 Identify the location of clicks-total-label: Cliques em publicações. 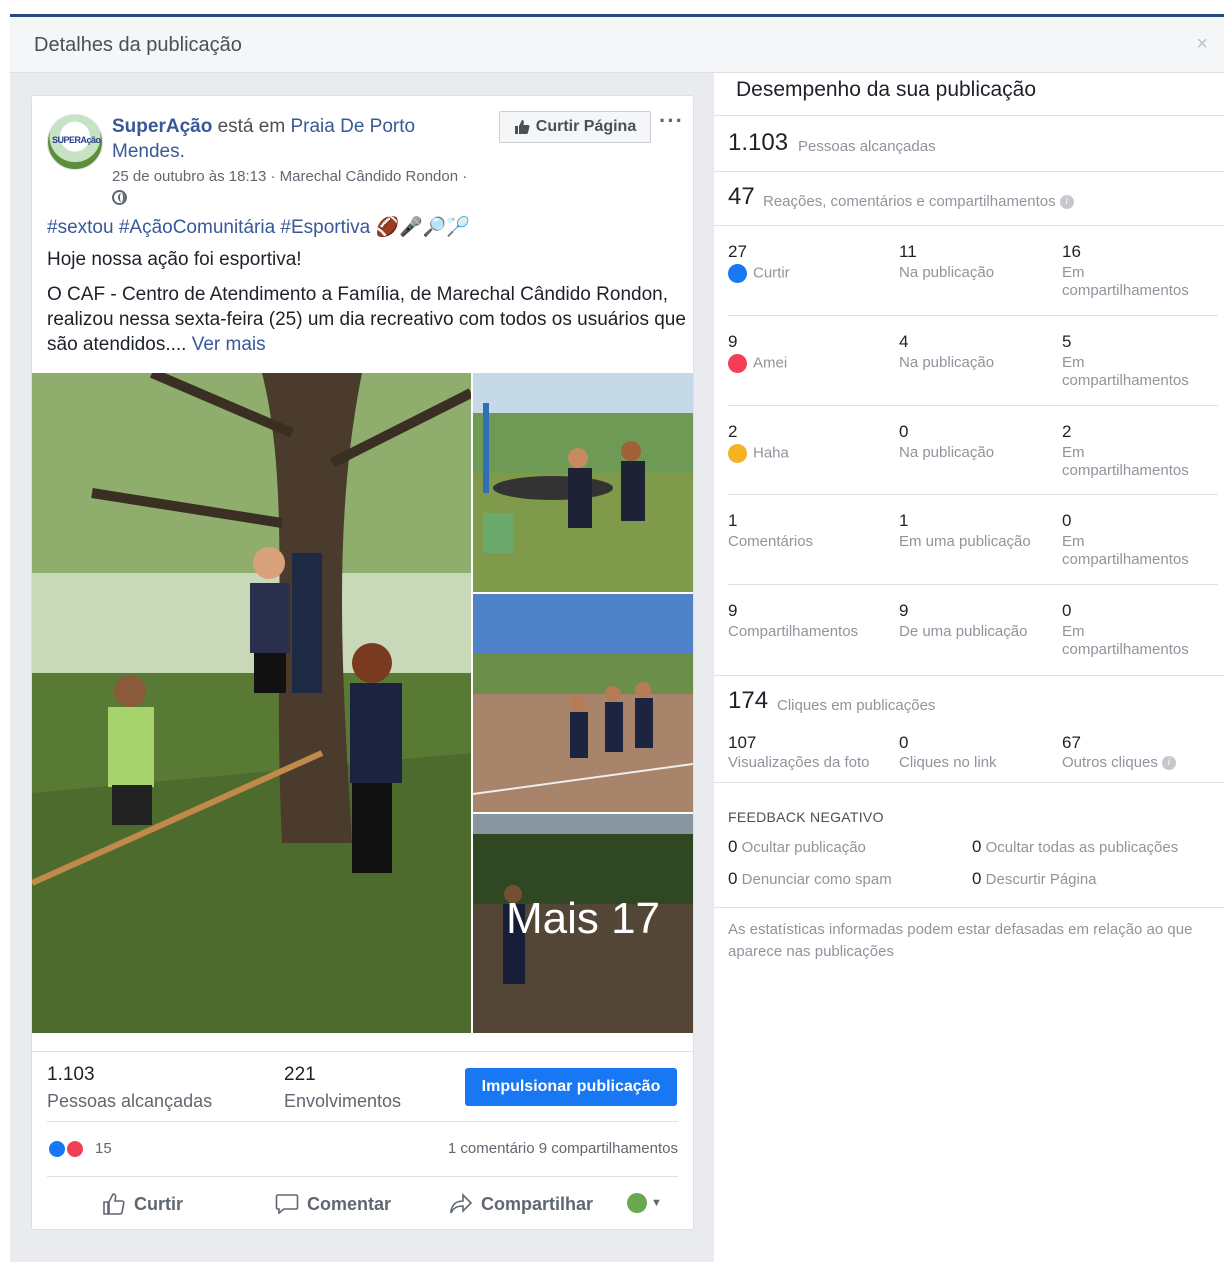
(856, 705).